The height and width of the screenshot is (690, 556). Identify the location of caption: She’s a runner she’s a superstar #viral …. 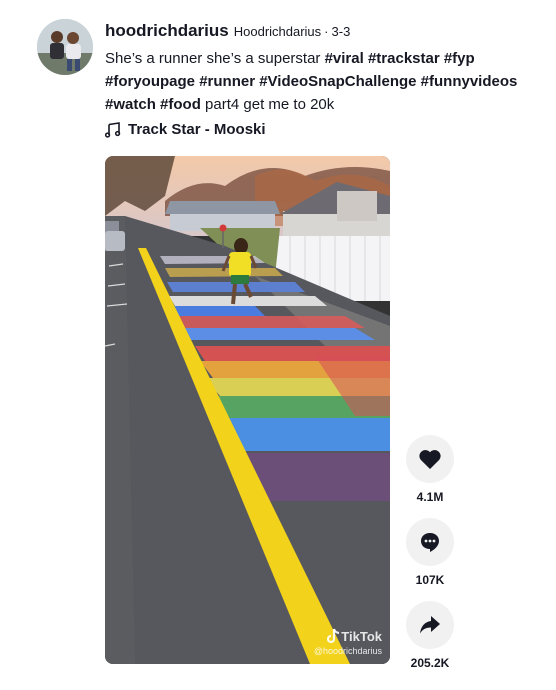
(325, 81).